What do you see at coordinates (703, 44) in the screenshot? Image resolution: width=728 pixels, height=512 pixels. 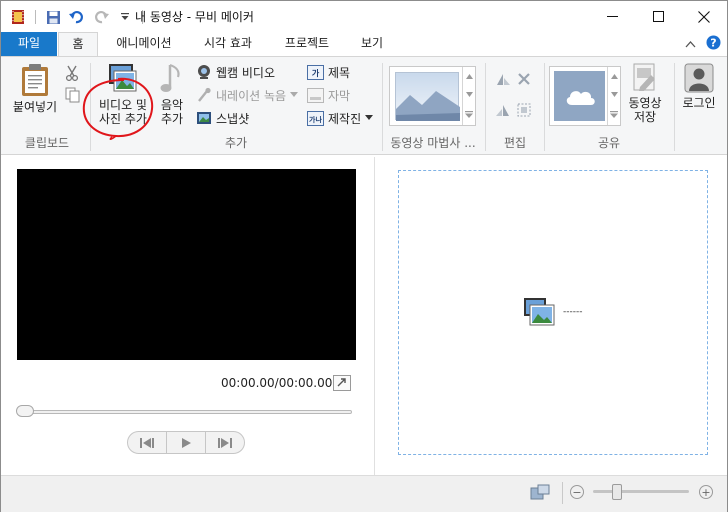 I see `ribbon-right-controls: ?` at bounding box center [703, 44].